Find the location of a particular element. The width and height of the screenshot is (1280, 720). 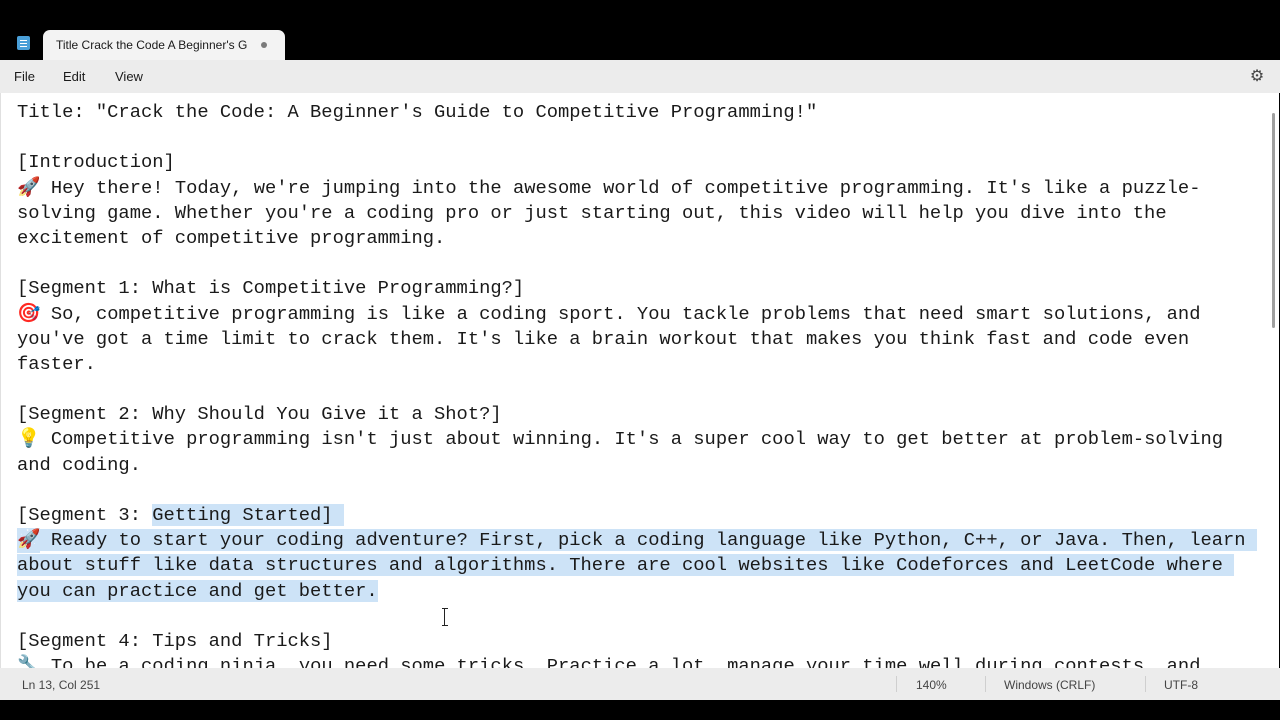

text-line: [Segment 3: Getting Started] is located at coordinates (637, 515).